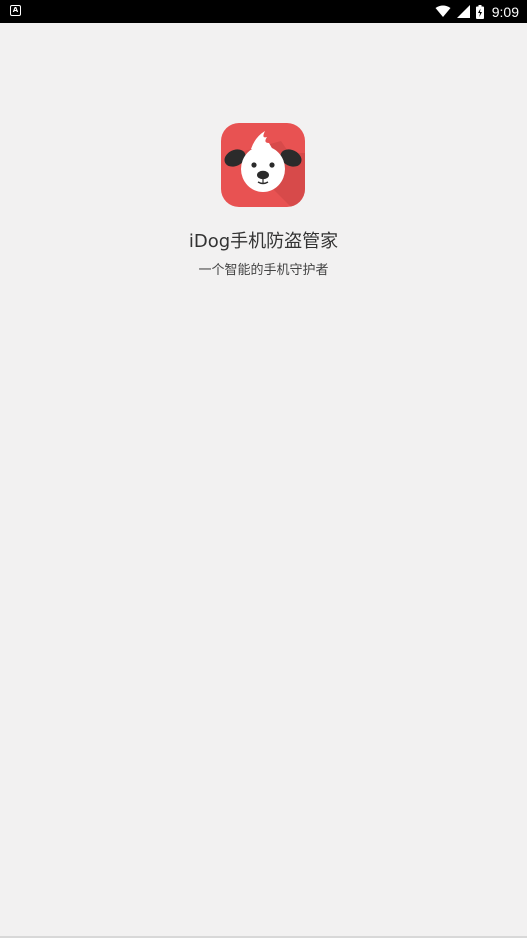 This screenshot has height=938, width=527. I want to click on status-icons: 9:09, so click(477, 11).